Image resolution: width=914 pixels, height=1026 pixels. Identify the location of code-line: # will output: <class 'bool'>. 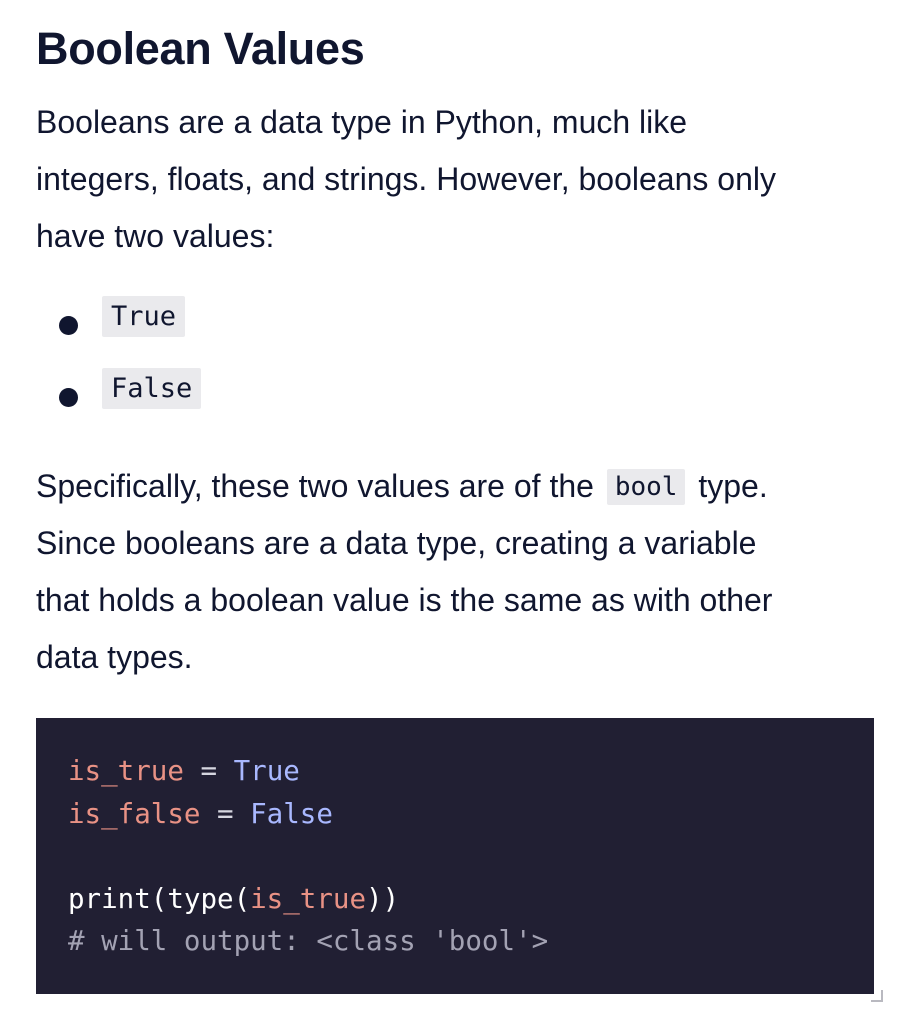
(308, 941).